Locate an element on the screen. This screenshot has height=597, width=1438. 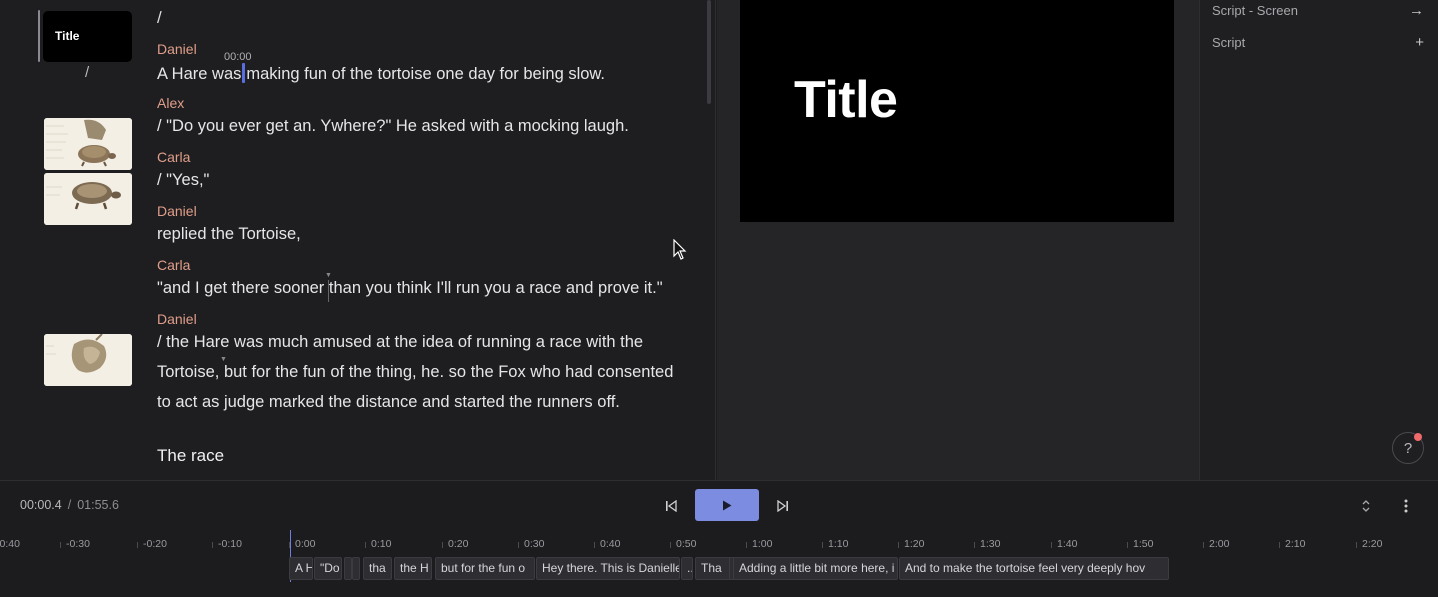
notification-dot is located at coordinates (1418, 437).